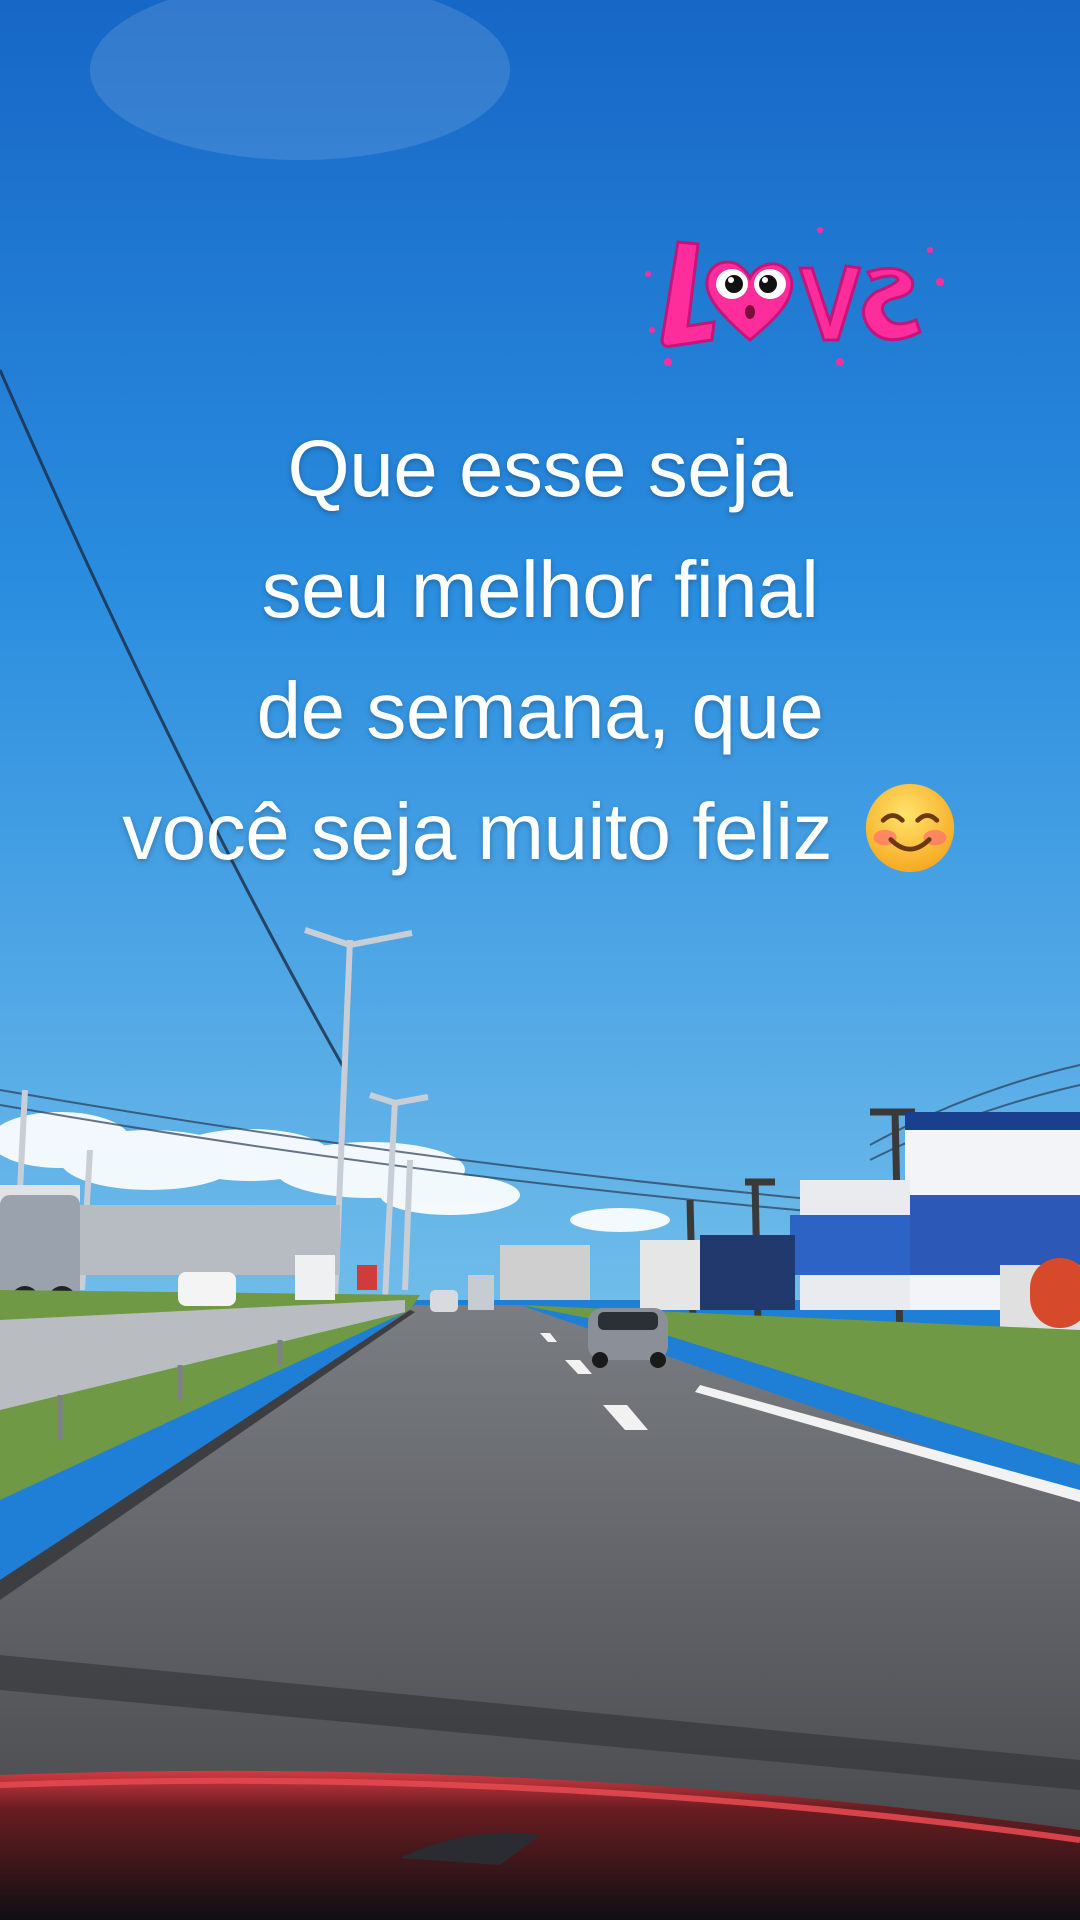 This screenshot has height=1920, width=1080. Describe the element at coordinates (540, 468) in the screenshot. I see `caption-line-1: Que esse seja` at that location.